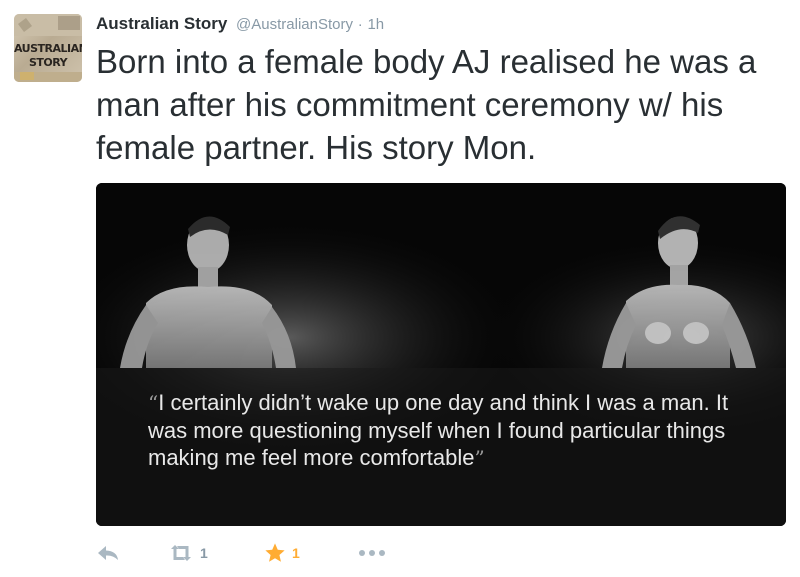 The height and width of the screenshot is (577, 800). Describe the element at coordinates (479, 458) in the screenshot. I see `quote-close-mark: ”` at that location.